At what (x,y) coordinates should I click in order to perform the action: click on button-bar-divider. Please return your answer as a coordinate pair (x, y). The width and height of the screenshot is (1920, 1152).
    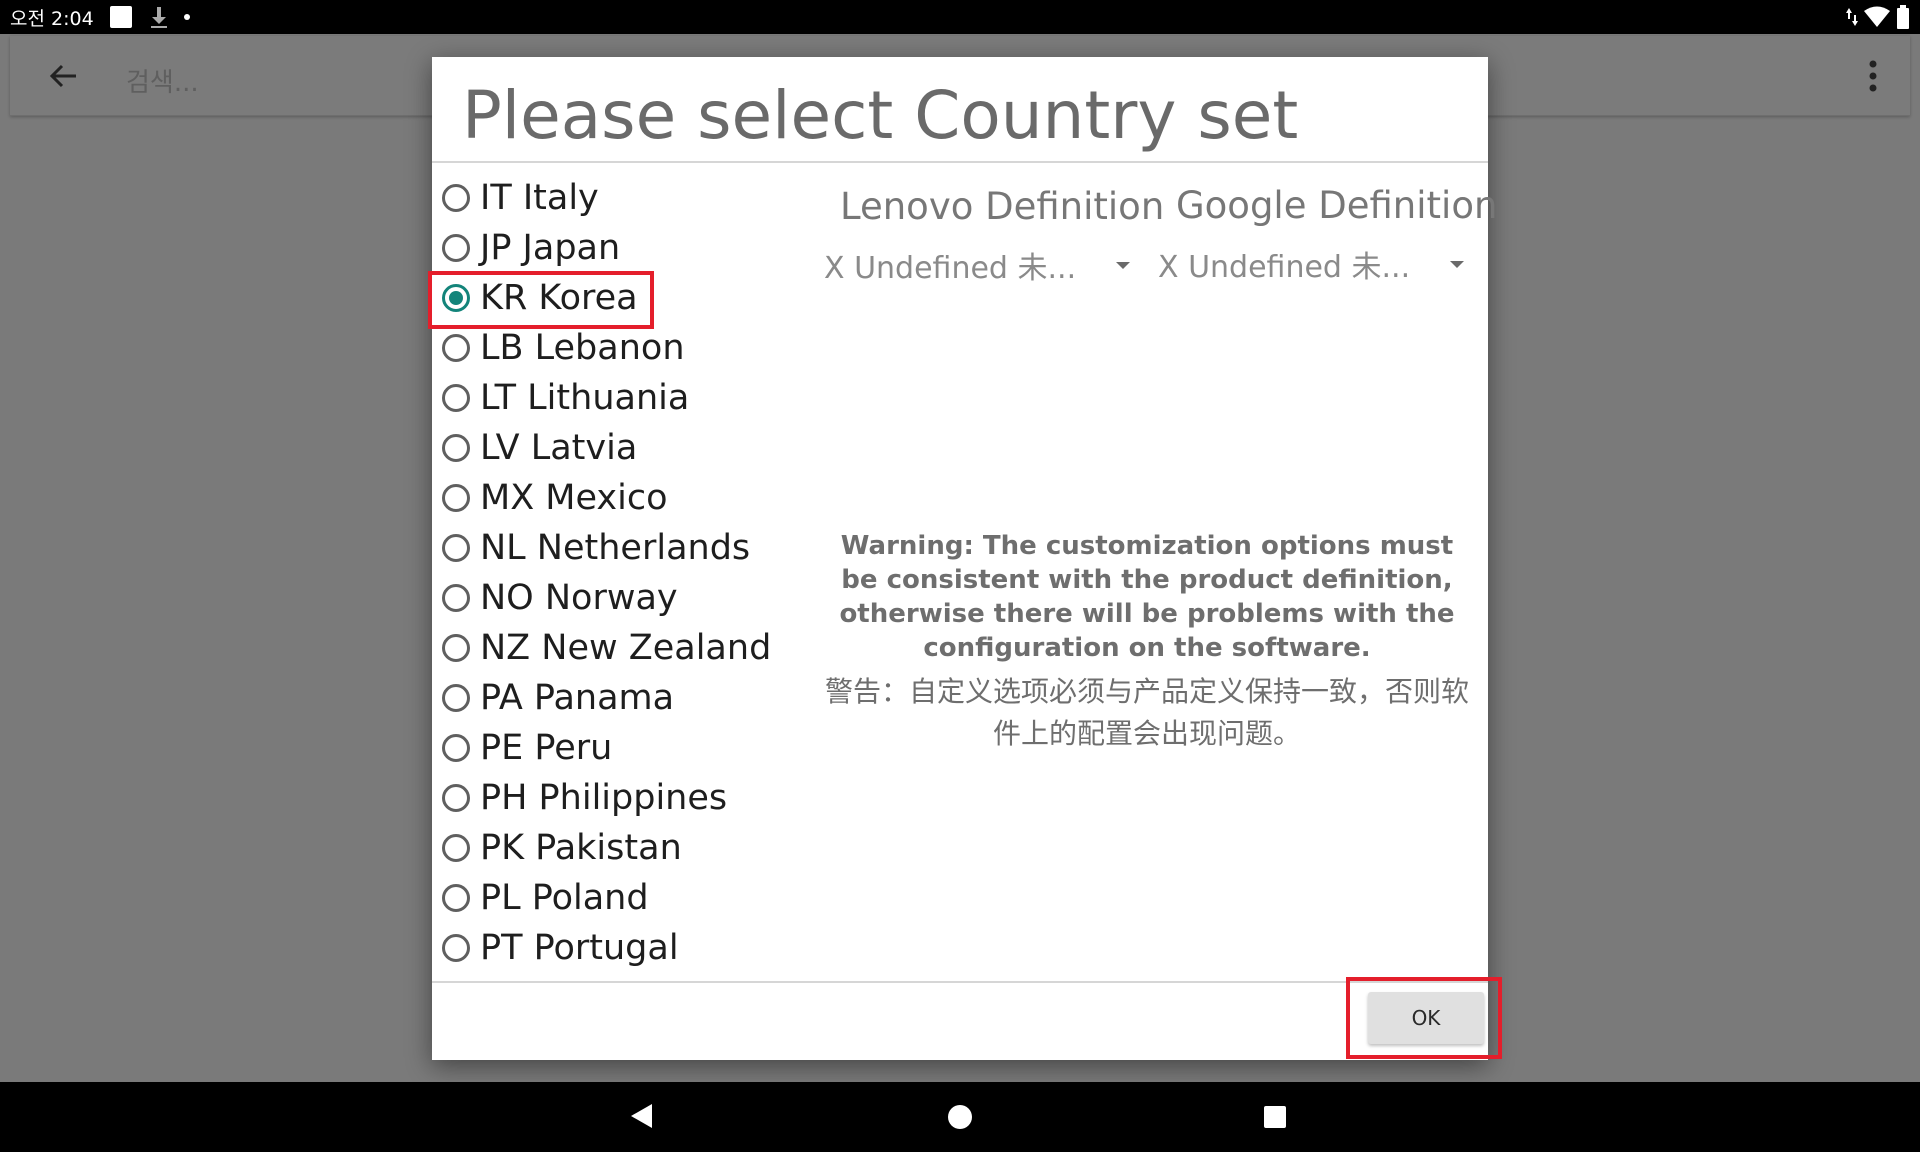
    Looking at the image, I should click on (960, 982).